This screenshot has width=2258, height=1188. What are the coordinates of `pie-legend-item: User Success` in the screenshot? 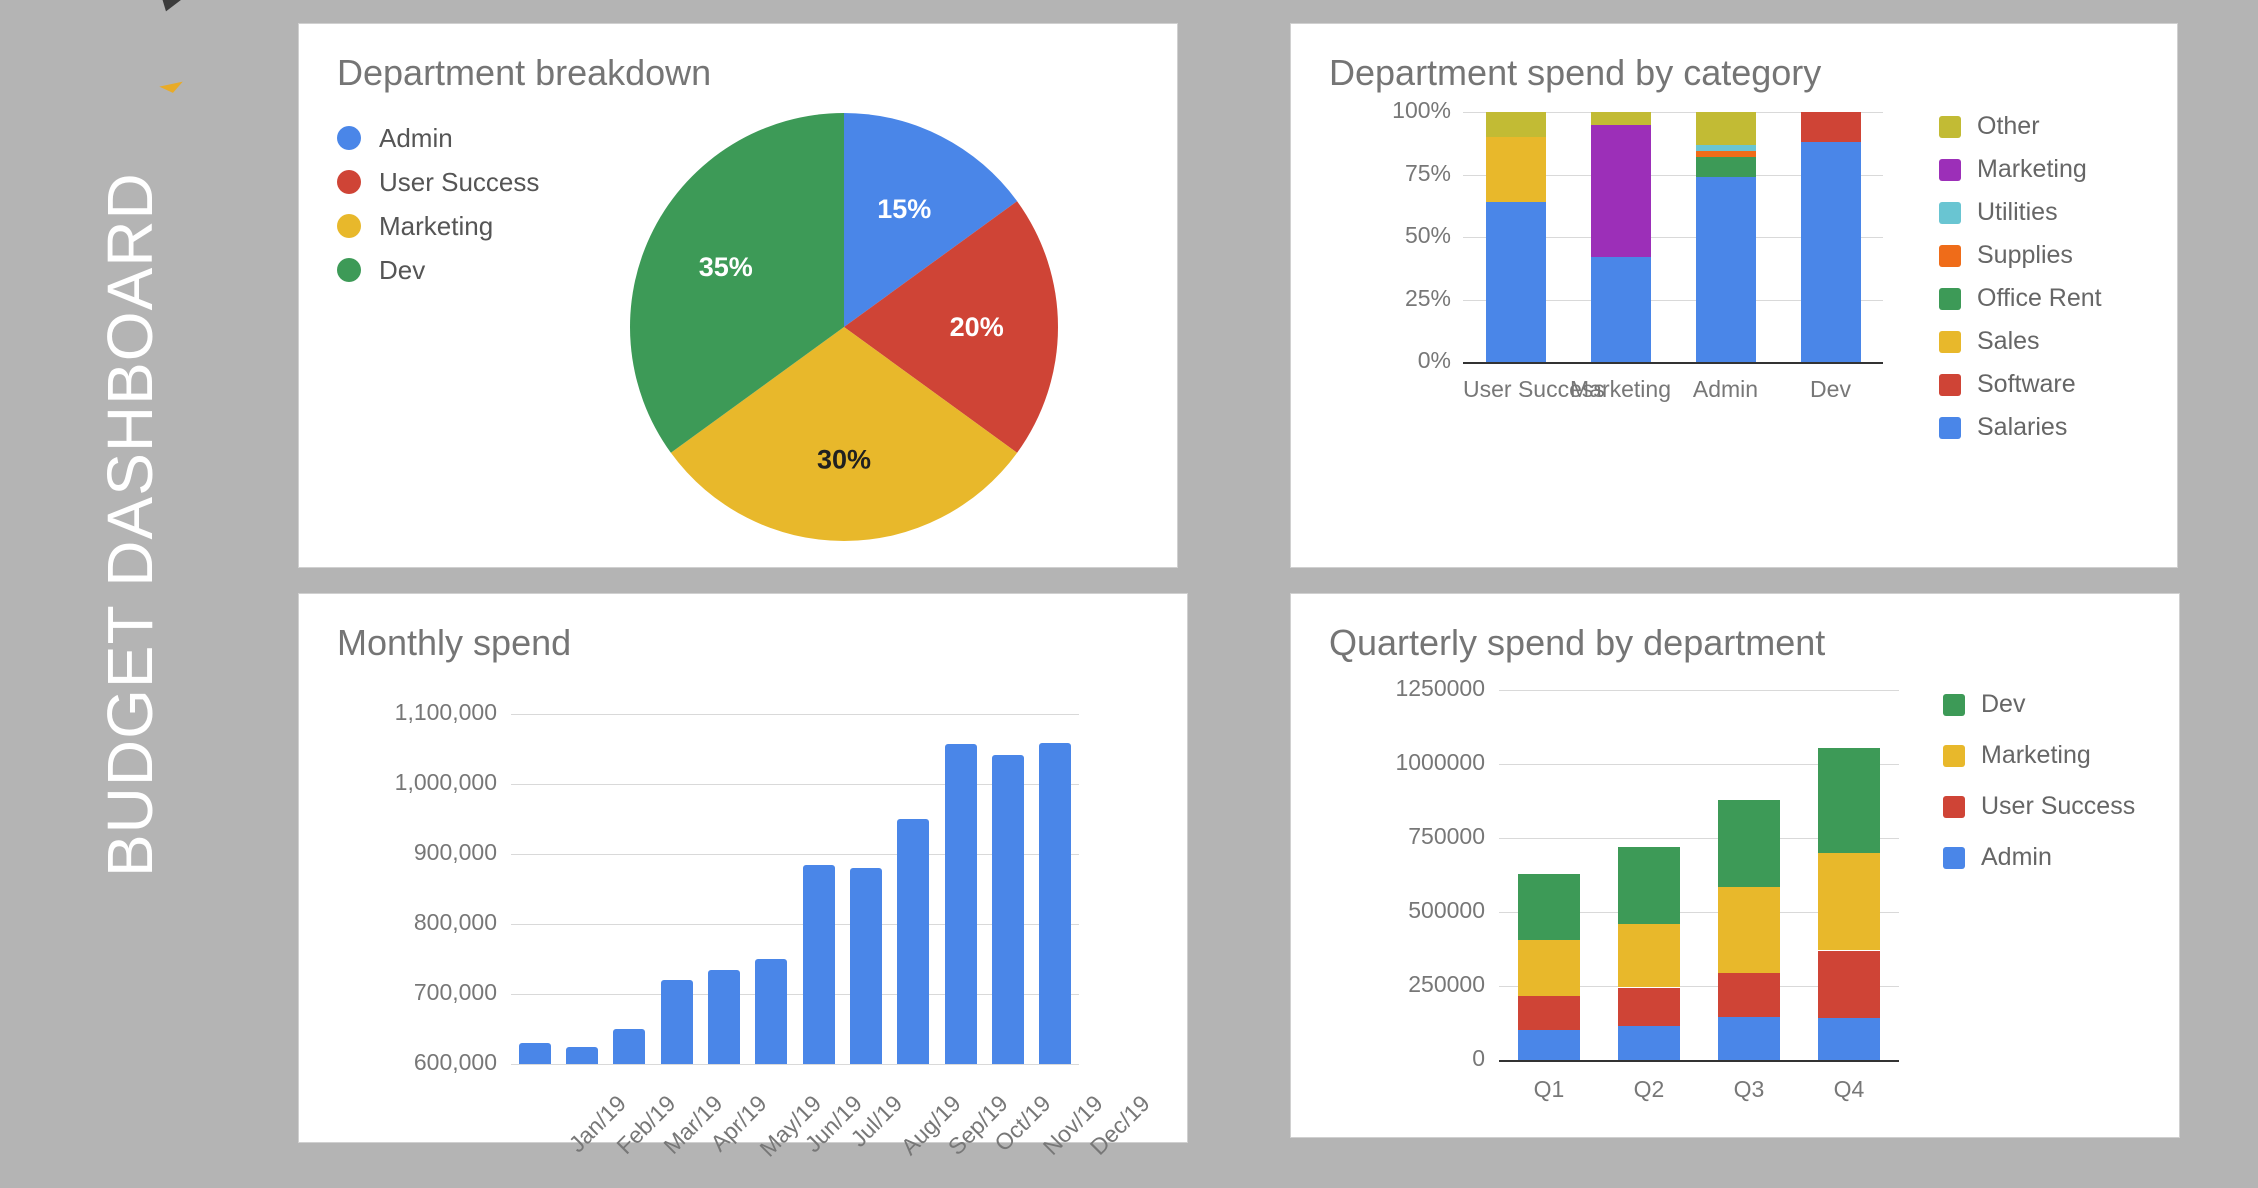 It's located at (438, 182).